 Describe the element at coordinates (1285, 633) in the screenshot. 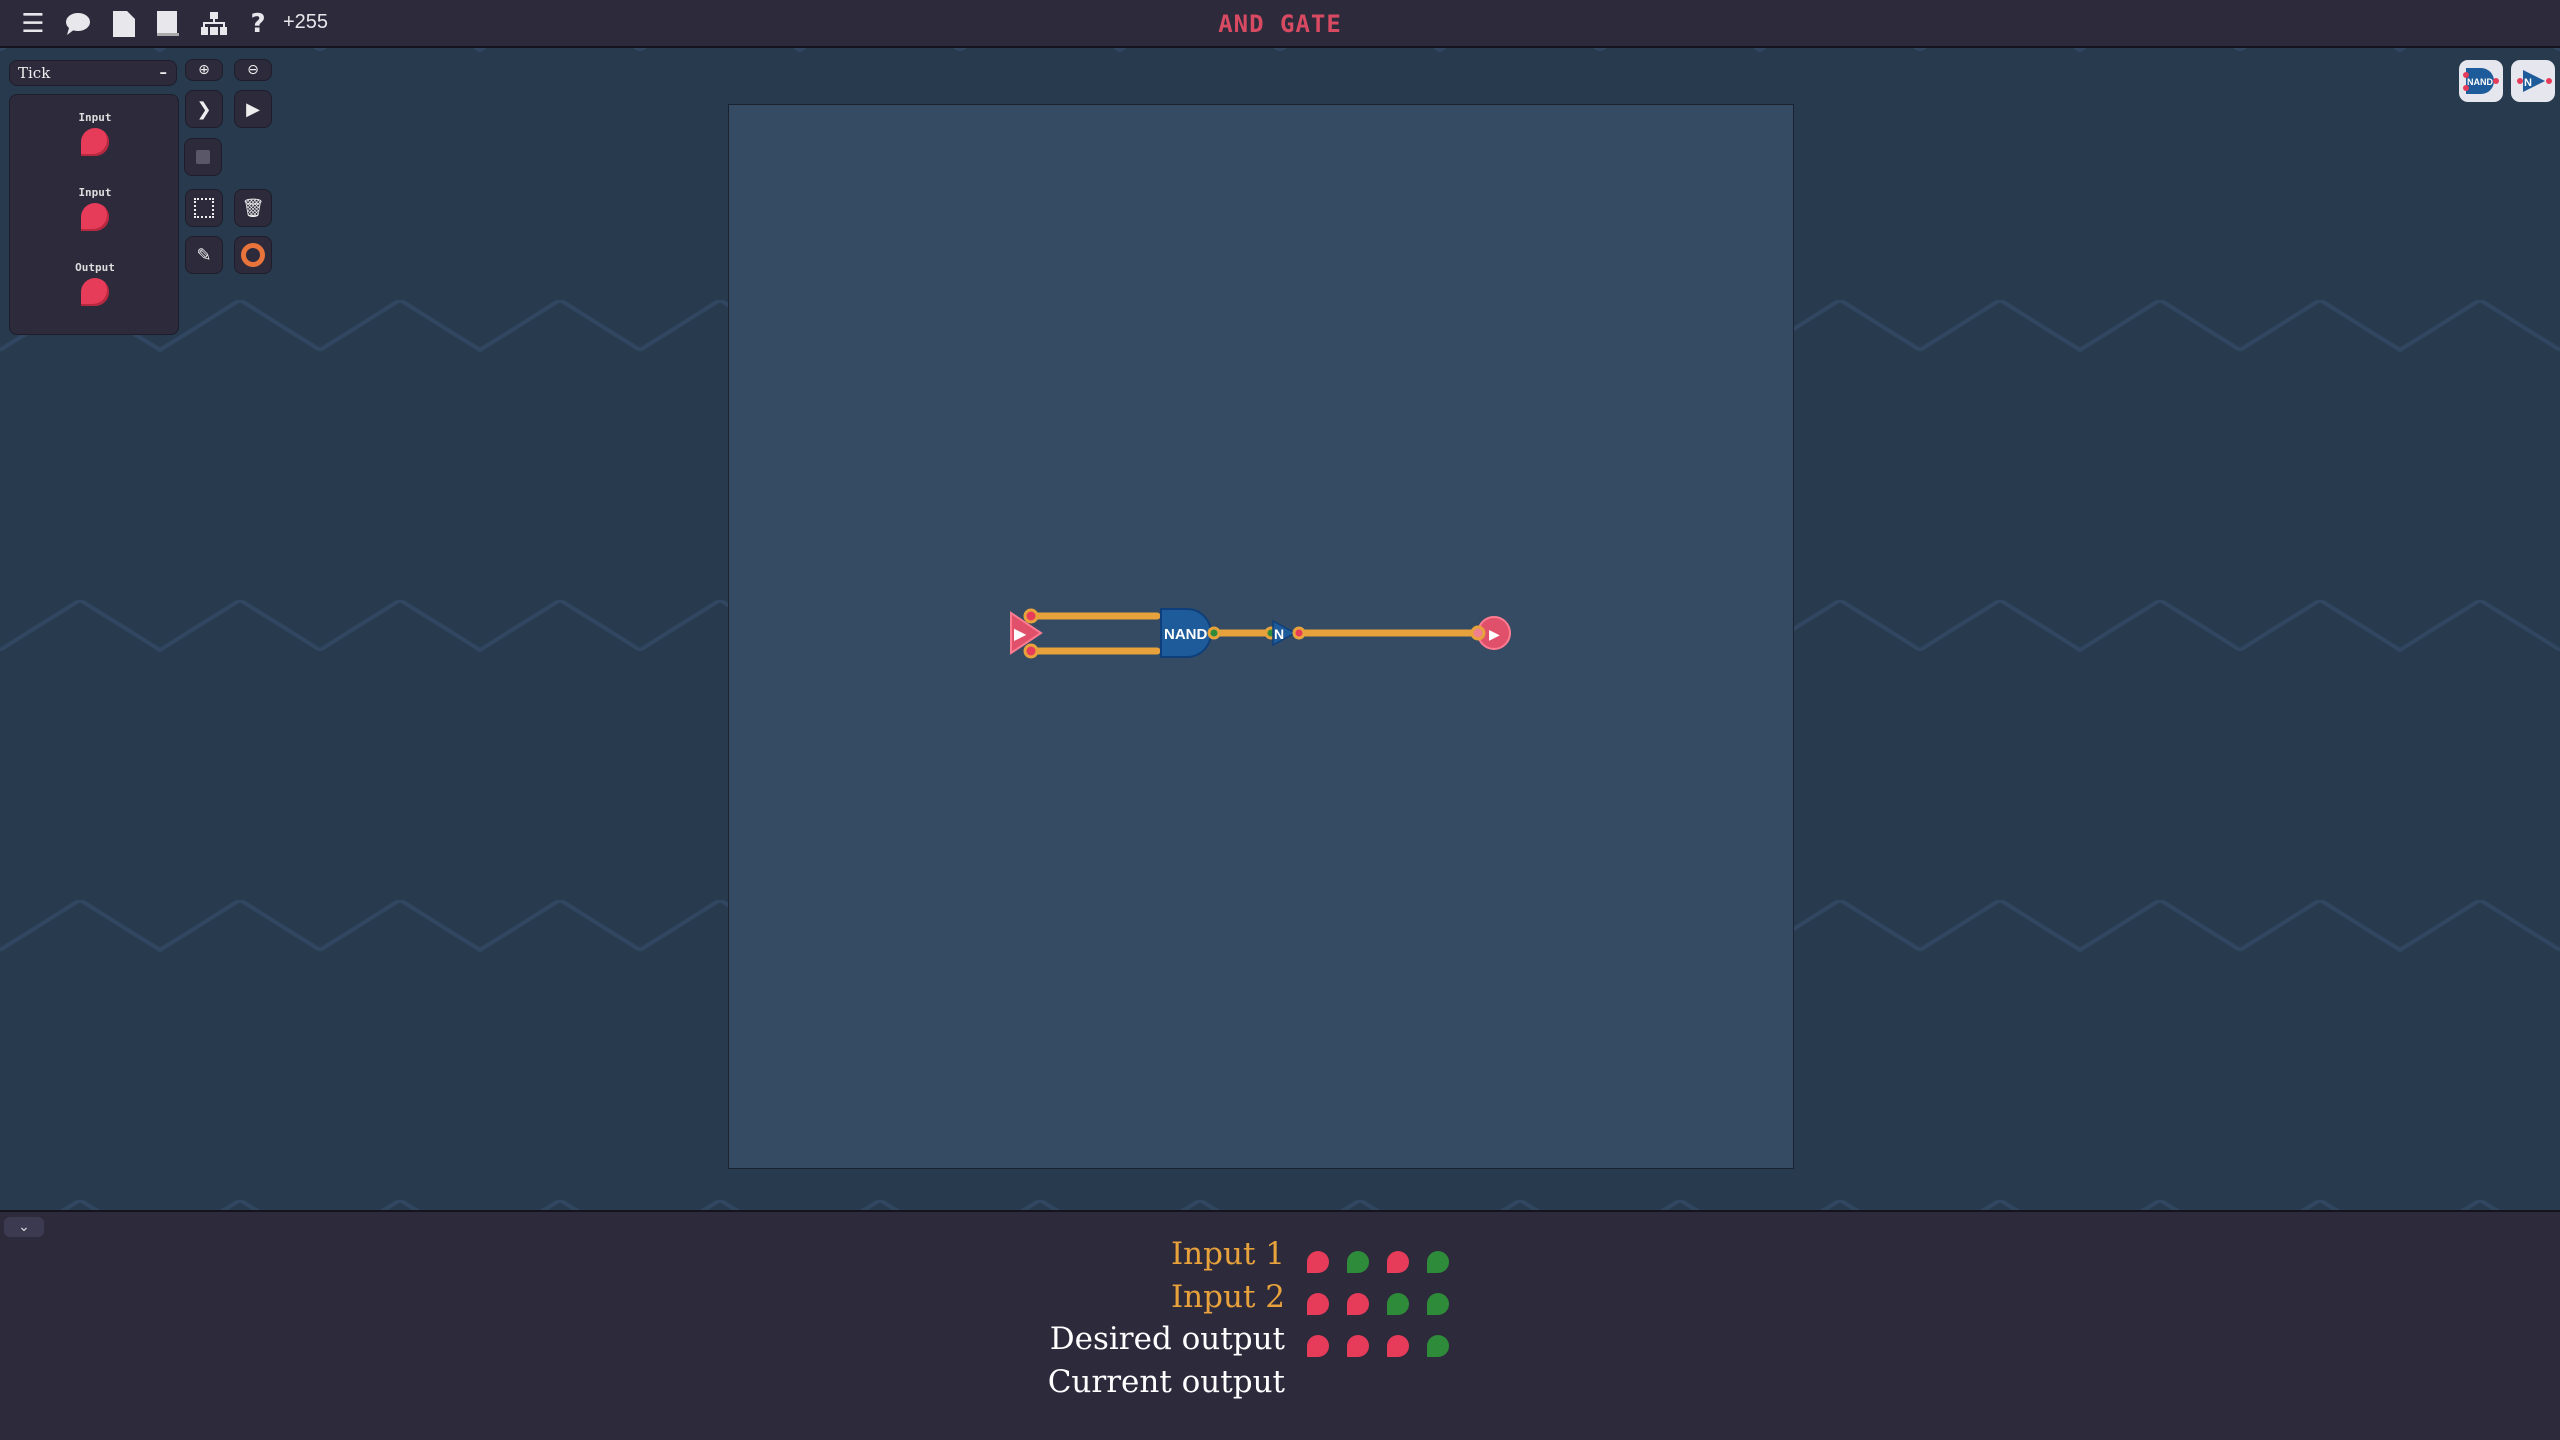

I see `not-gate: N` at that location.